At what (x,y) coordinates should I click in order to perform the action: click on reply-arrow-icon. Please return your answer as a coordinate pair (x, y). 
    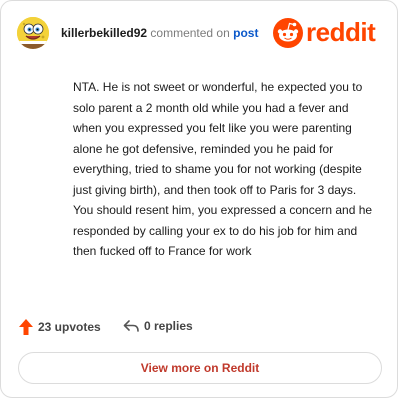
    Looking at the image, I should click on (131, 326).